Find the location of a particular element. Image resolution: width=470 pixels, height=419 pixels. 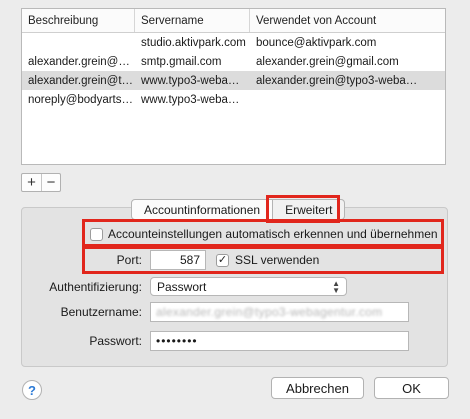

tab-bar: Accountinformationen Erweitert is located at coordinates (238, 209).